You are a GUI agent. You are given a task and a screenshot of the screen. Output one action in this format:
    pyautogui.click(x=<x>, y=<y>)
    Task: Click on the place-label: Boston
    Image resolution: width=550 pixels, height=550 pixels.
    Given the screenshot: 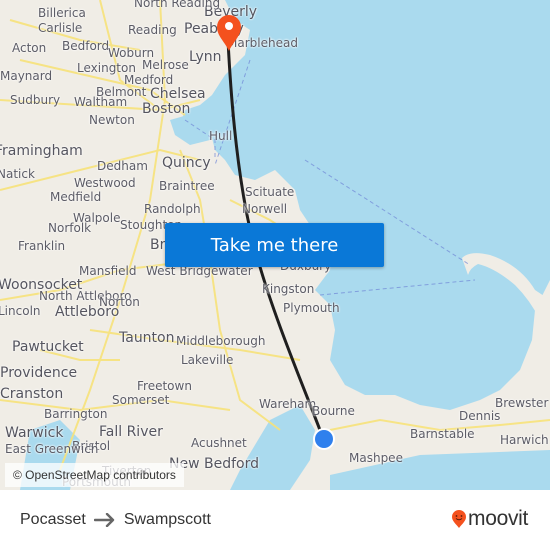 What is the action you would take?
    pyautogui.click(x=166, y=109)
    